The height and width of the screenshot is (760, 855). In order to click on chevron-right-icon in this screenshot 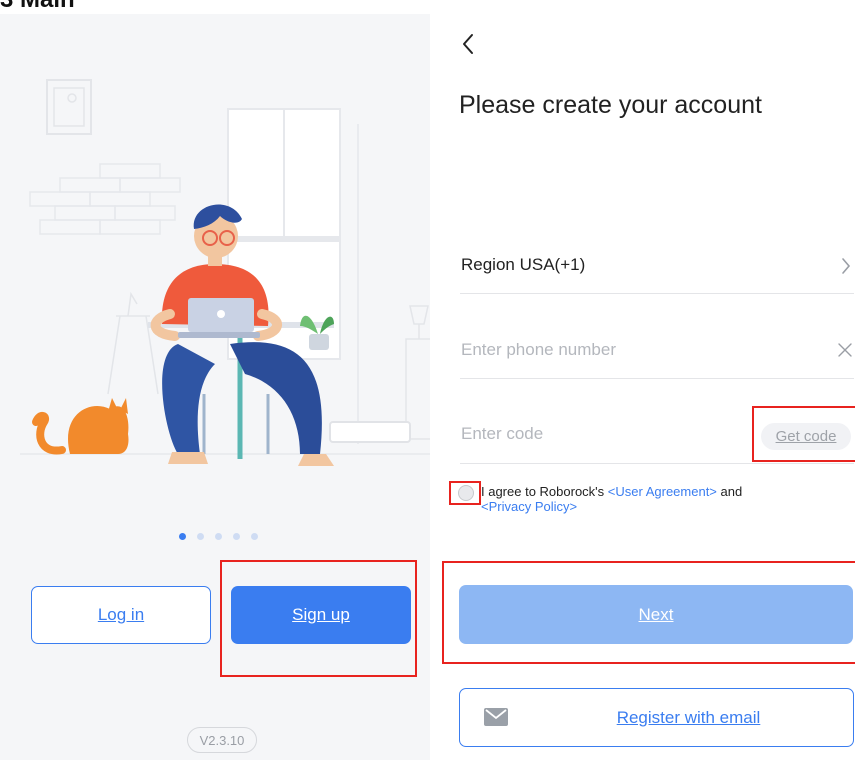, I will do `click(846, 266)`.